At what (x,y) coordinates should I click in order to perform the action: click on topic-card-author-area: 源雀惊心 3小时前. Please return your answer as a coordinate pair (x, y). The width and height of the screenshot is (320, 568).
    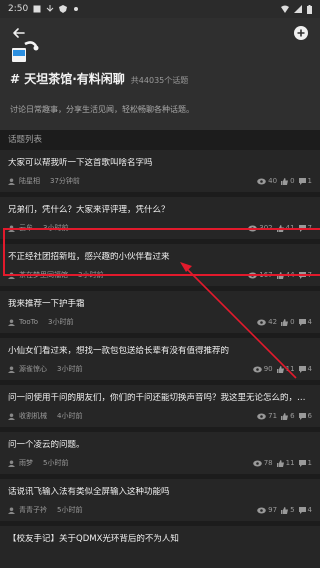
    Looking at the image, I should click on (45, 369).